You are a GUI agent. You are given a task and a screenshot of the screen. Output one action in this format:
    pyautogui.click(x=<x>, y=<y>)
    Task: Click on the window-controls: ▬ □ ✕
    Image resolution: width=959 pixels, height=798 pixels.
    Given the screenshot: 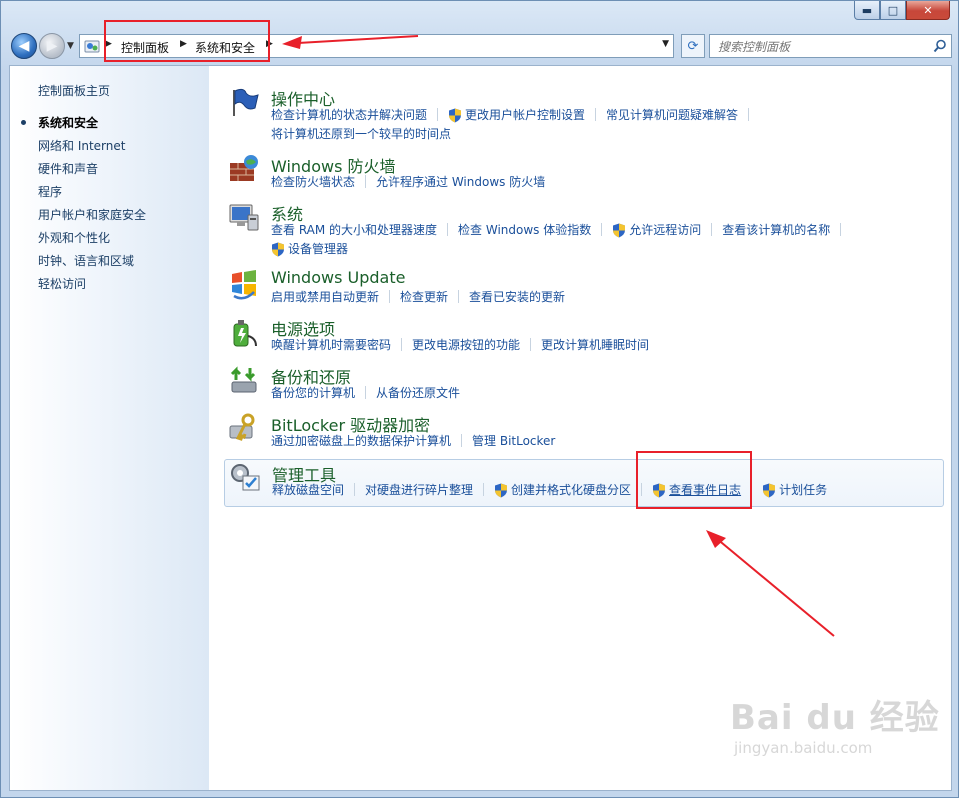 What is the action you would take?
    pyautogui.click(x=902, y=10)
    